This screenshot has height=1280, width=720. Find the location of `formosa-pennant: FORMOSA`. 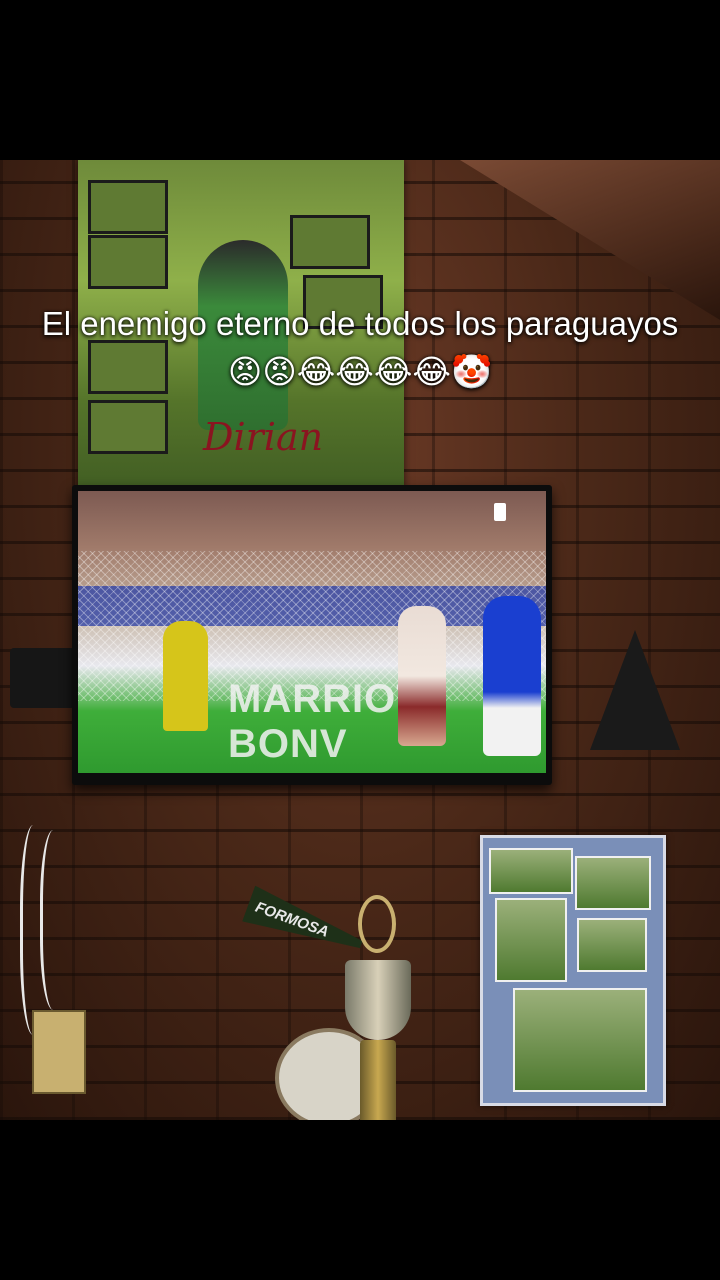

formosa-pennant: FORMOSA is located at coordinates (305, 924).